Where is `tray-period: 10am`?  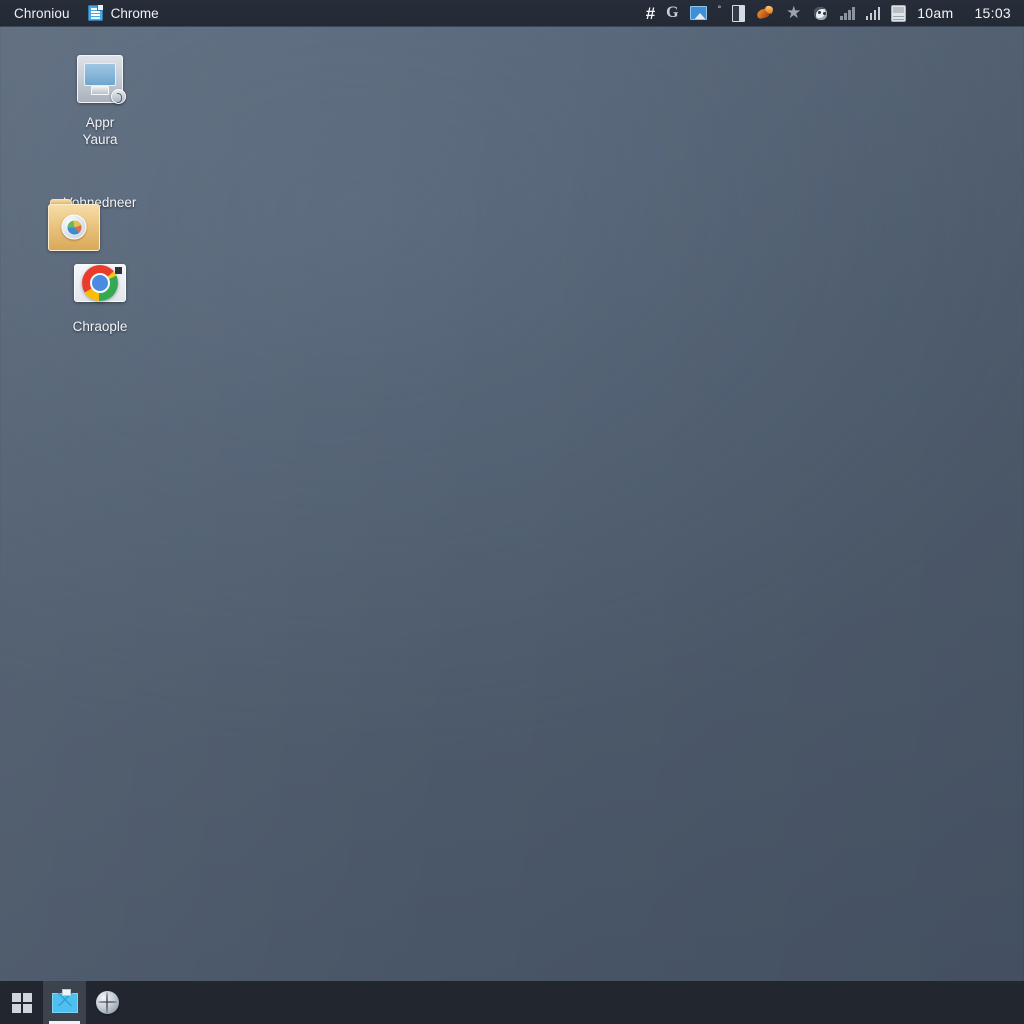
tray-period: 10am is located at coordinates (935, 13).